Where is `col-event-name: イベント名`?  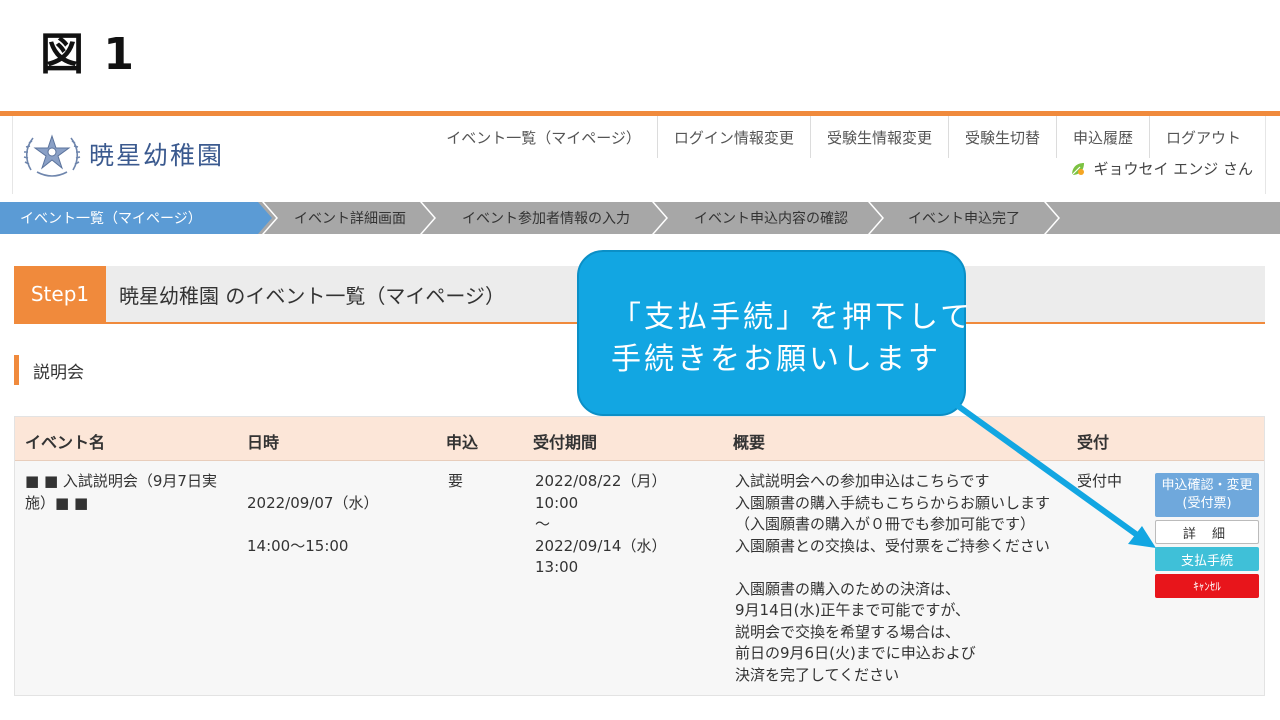
col-event-name: イベント名 is located at coordinates (65, 442).